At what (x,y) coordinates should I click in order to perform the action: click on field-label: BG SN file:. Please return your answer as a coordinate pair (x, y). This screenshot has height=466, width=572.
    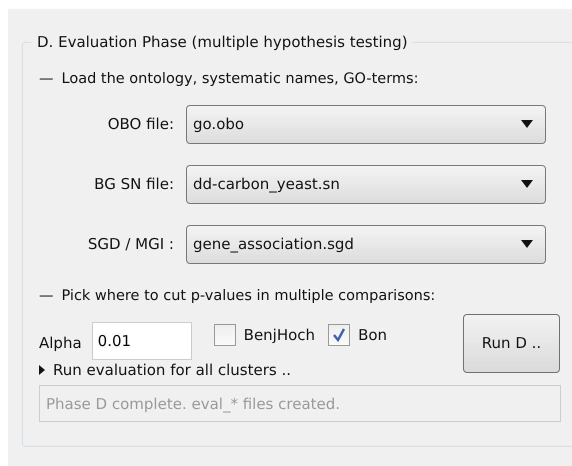
    Looking at the image, I should click on (134, 184).